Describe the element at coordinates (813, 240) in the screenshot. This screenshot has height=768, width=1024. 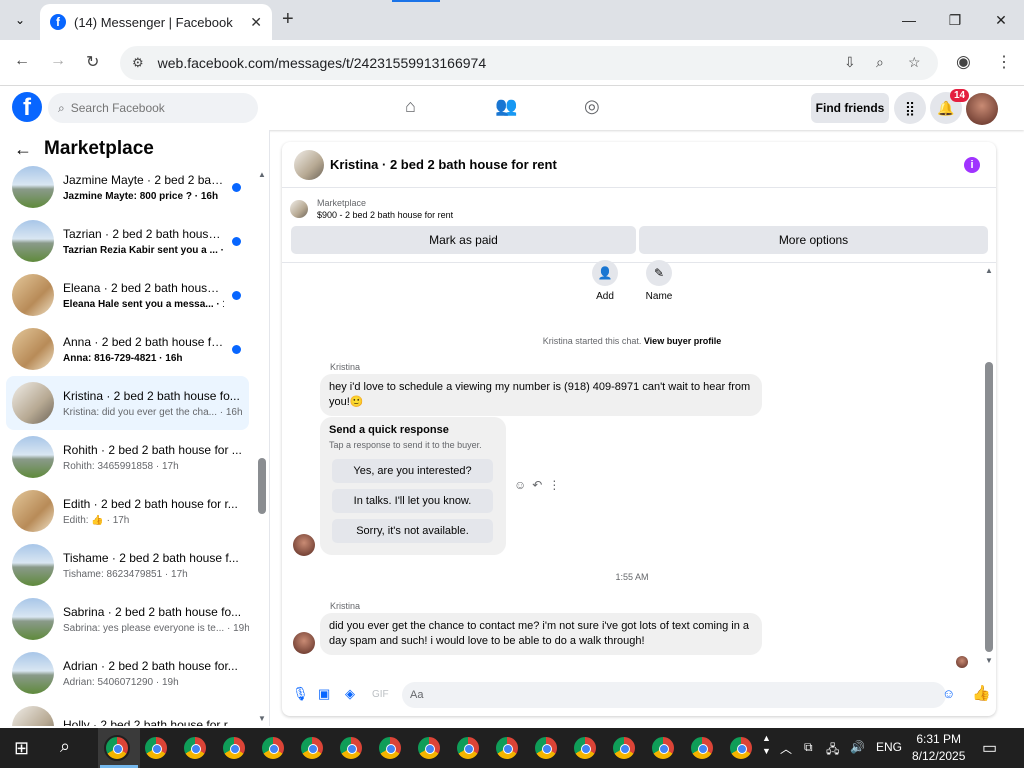
I see `more-options-button: More options` at that location.